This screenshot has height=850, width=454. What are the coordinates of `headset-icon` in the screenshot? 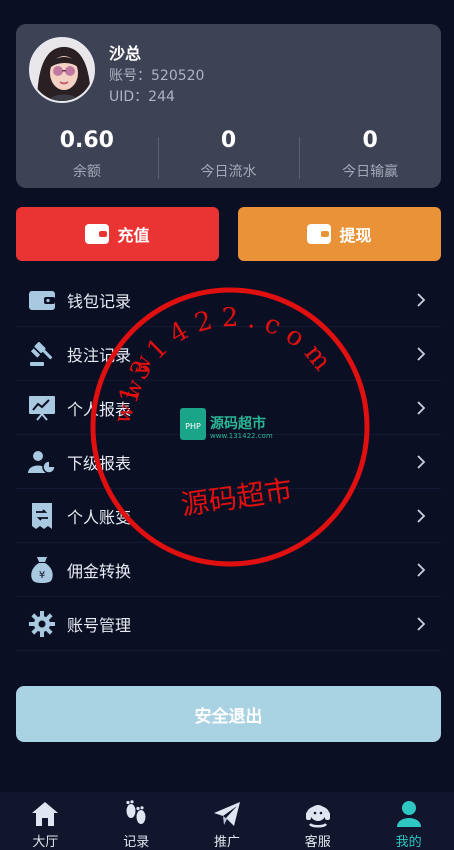 It's located at (318, 814).